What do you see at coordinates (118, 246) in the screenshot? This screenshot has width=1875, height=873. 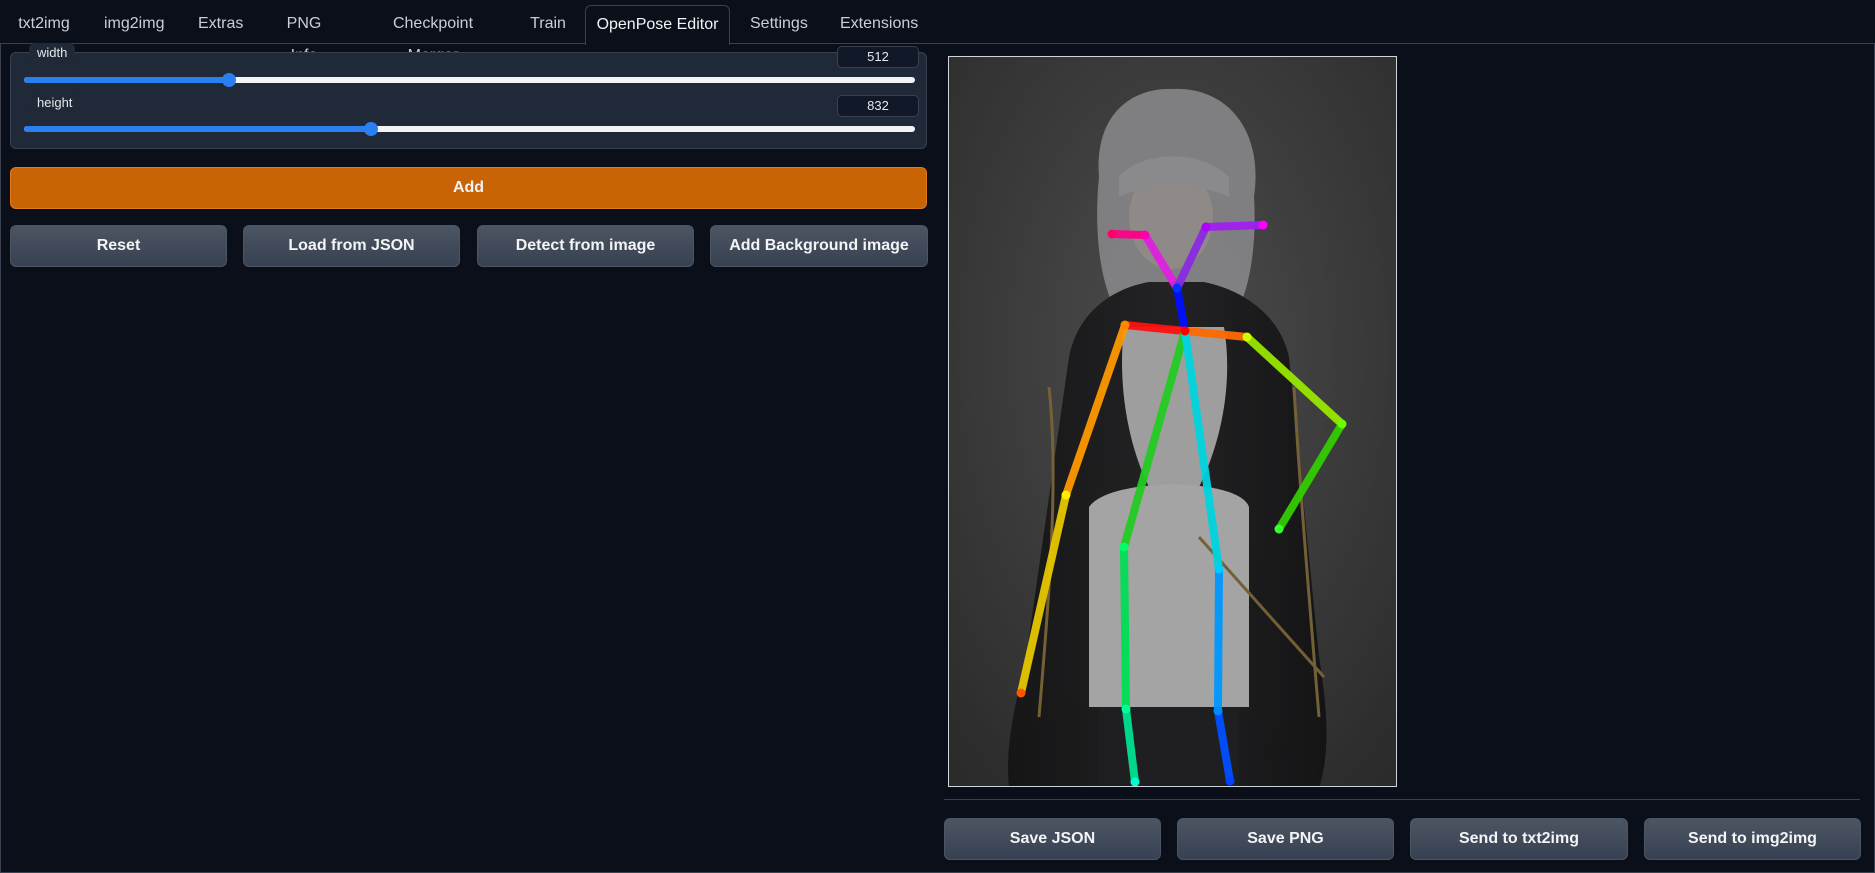 I see `reset-button: Reset` at bounding box center [118, 246].